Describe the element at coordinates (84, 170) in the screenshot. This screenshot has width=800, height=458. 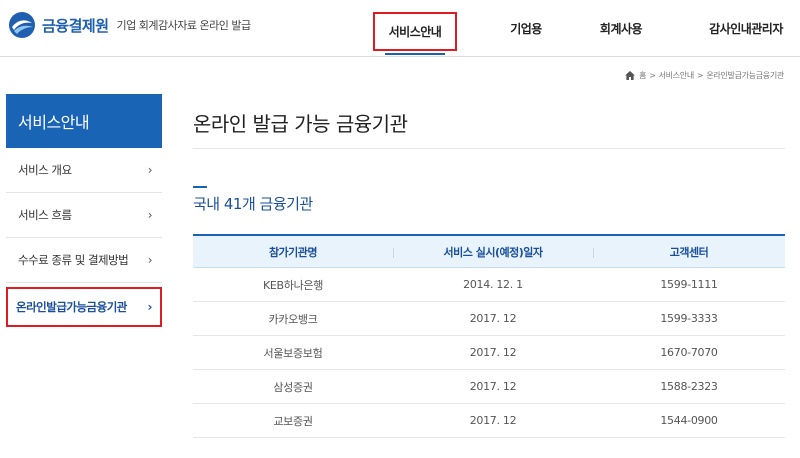
I see `sidebar-item-overview: 서비스 개요 ›` at that location.